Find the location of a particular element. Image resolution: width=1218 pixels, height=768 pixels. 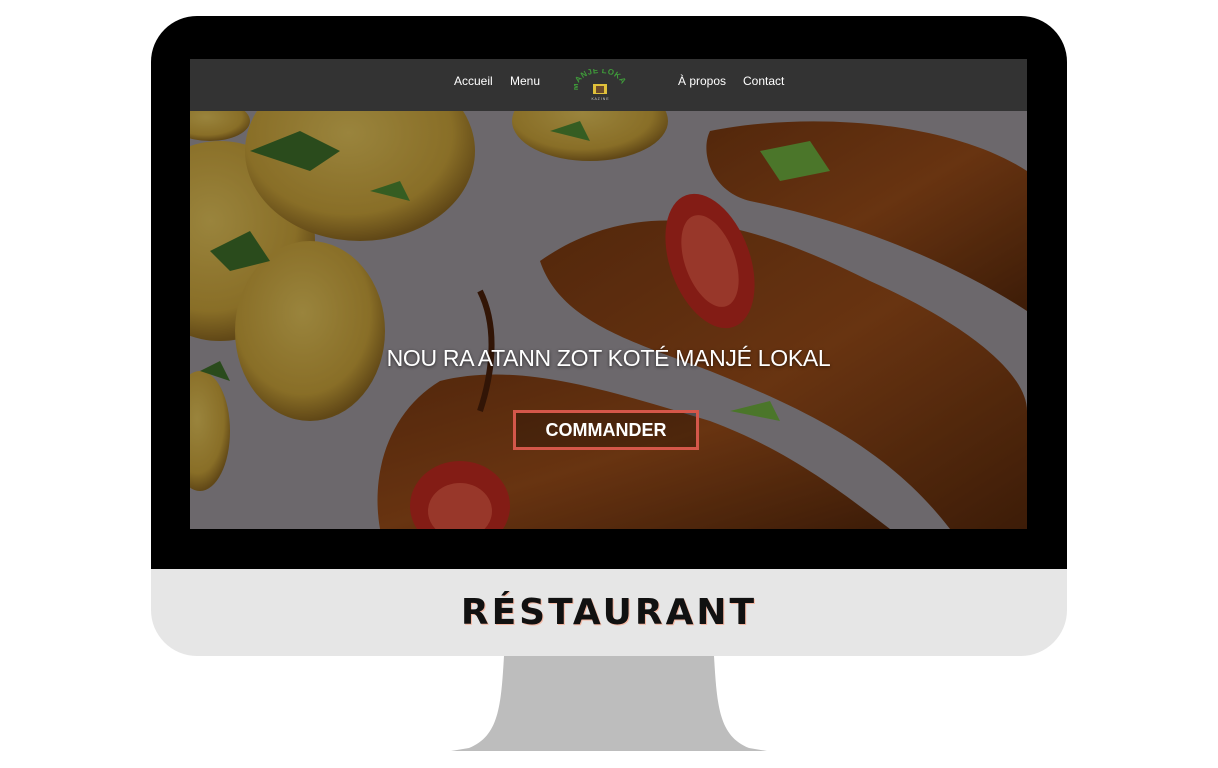

caption-label: RÉSTAURANT is located at coordinates (609, 612).